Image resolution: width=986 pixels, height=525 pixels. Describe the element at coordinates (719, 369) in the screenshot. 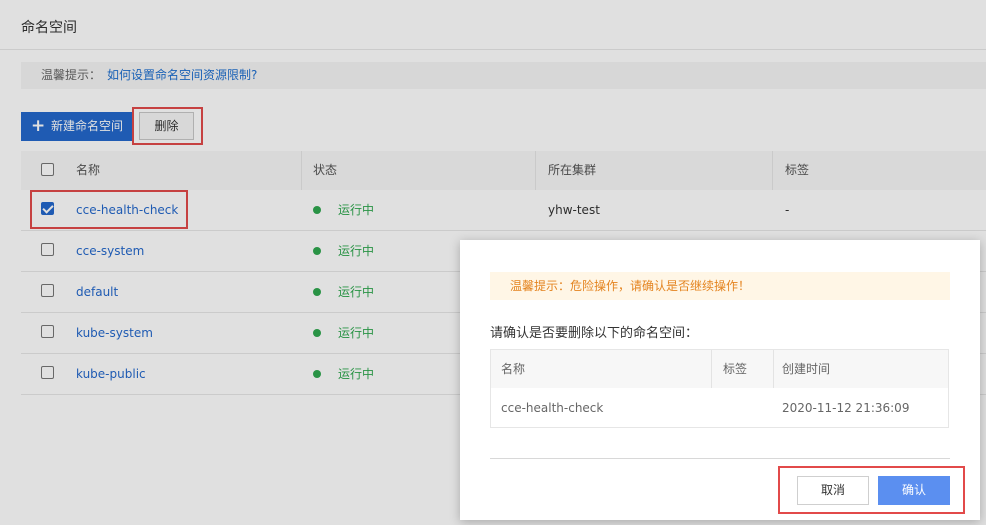

I see `dialog-table-header: 名称 标签 创建时间` at that location.